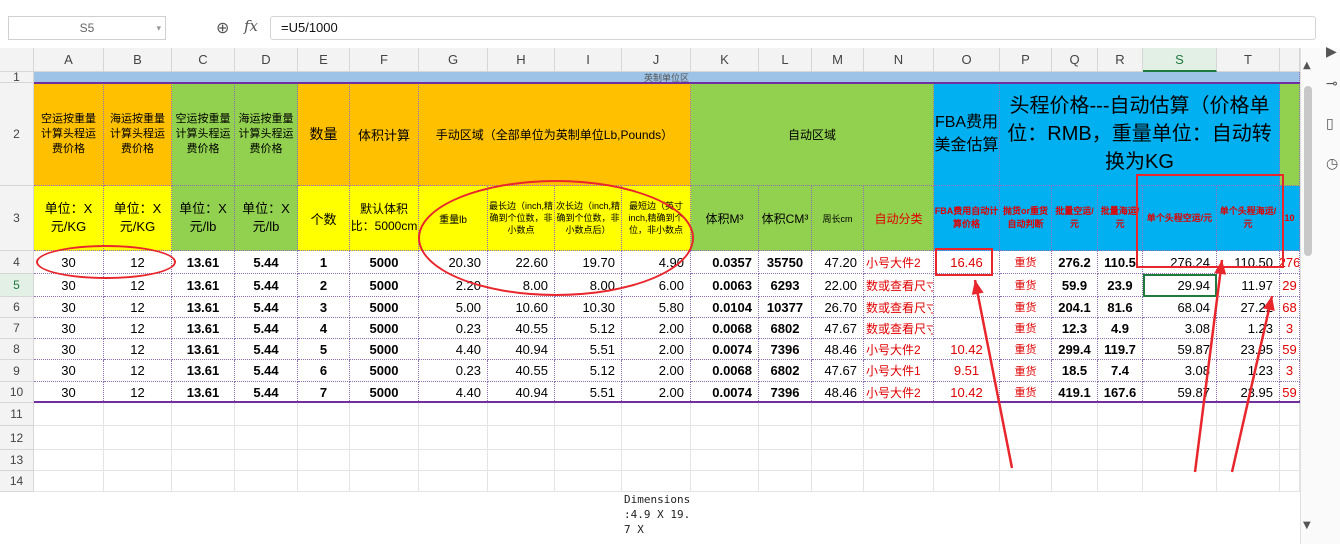 This screenshot has height=544, width=1340. I want to click on cell-t8: 23.95, so click(1248, 349).